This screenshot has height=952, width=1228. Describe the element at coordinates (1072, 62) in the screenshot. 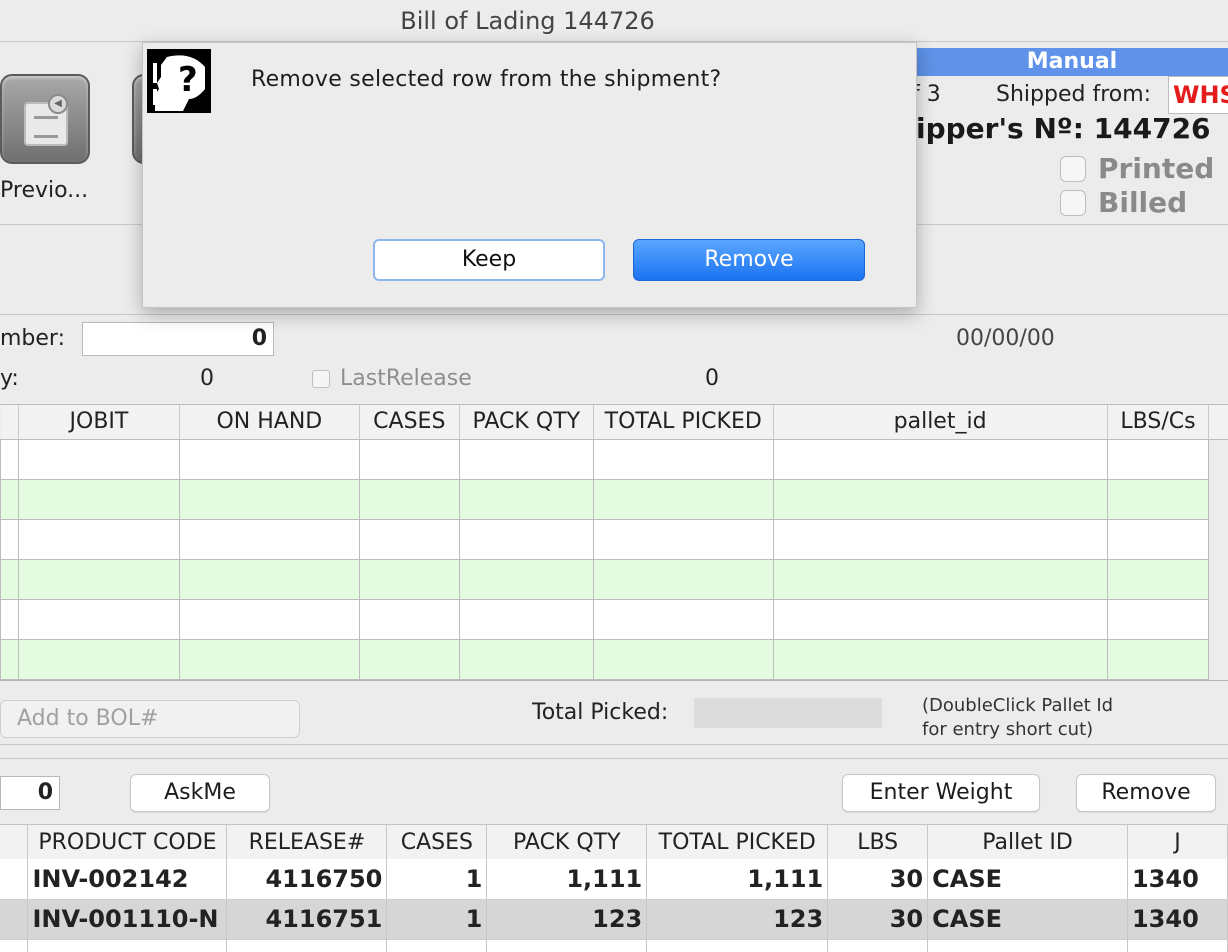

I see `mode-badge: Manual` at that location.